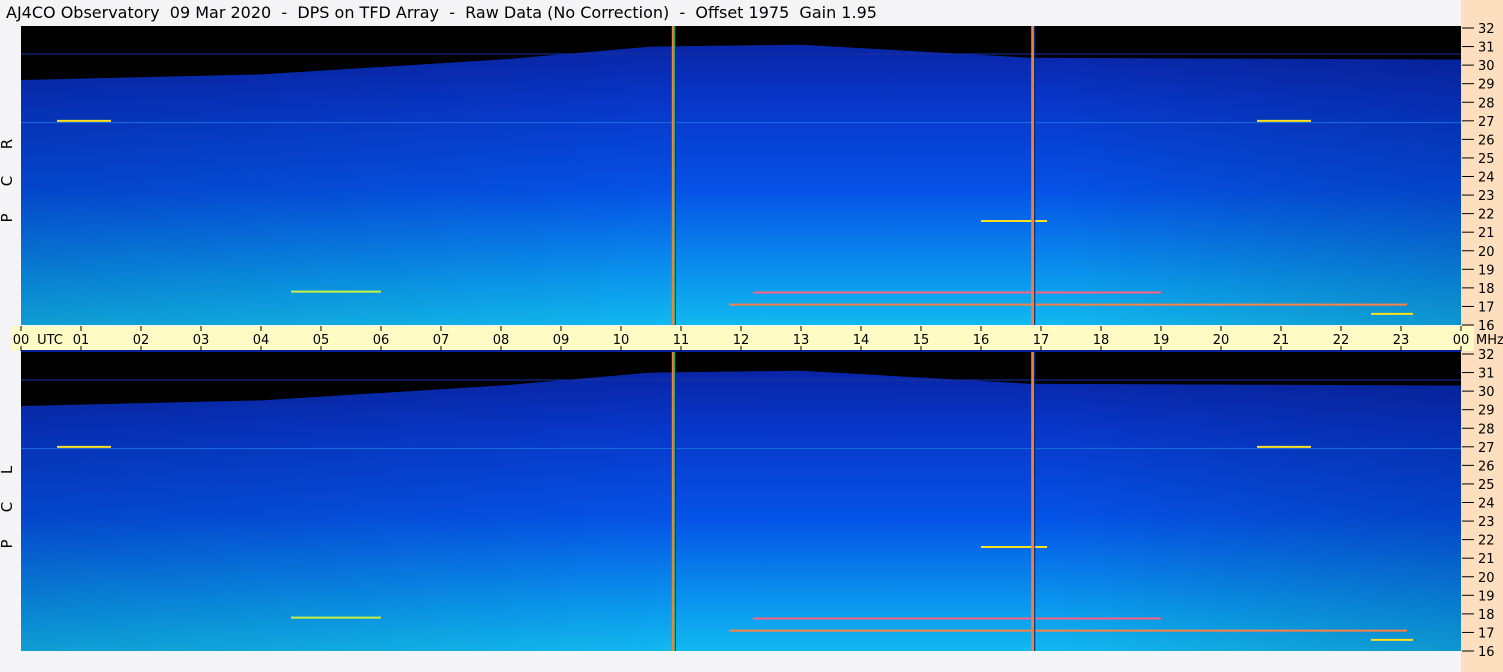 Image resolution: width=1503 pixels, height=672 pixels. Describe the element at coordinates (1281, 340) in the screenshot. I see `x-tick-label: 21` at that location.